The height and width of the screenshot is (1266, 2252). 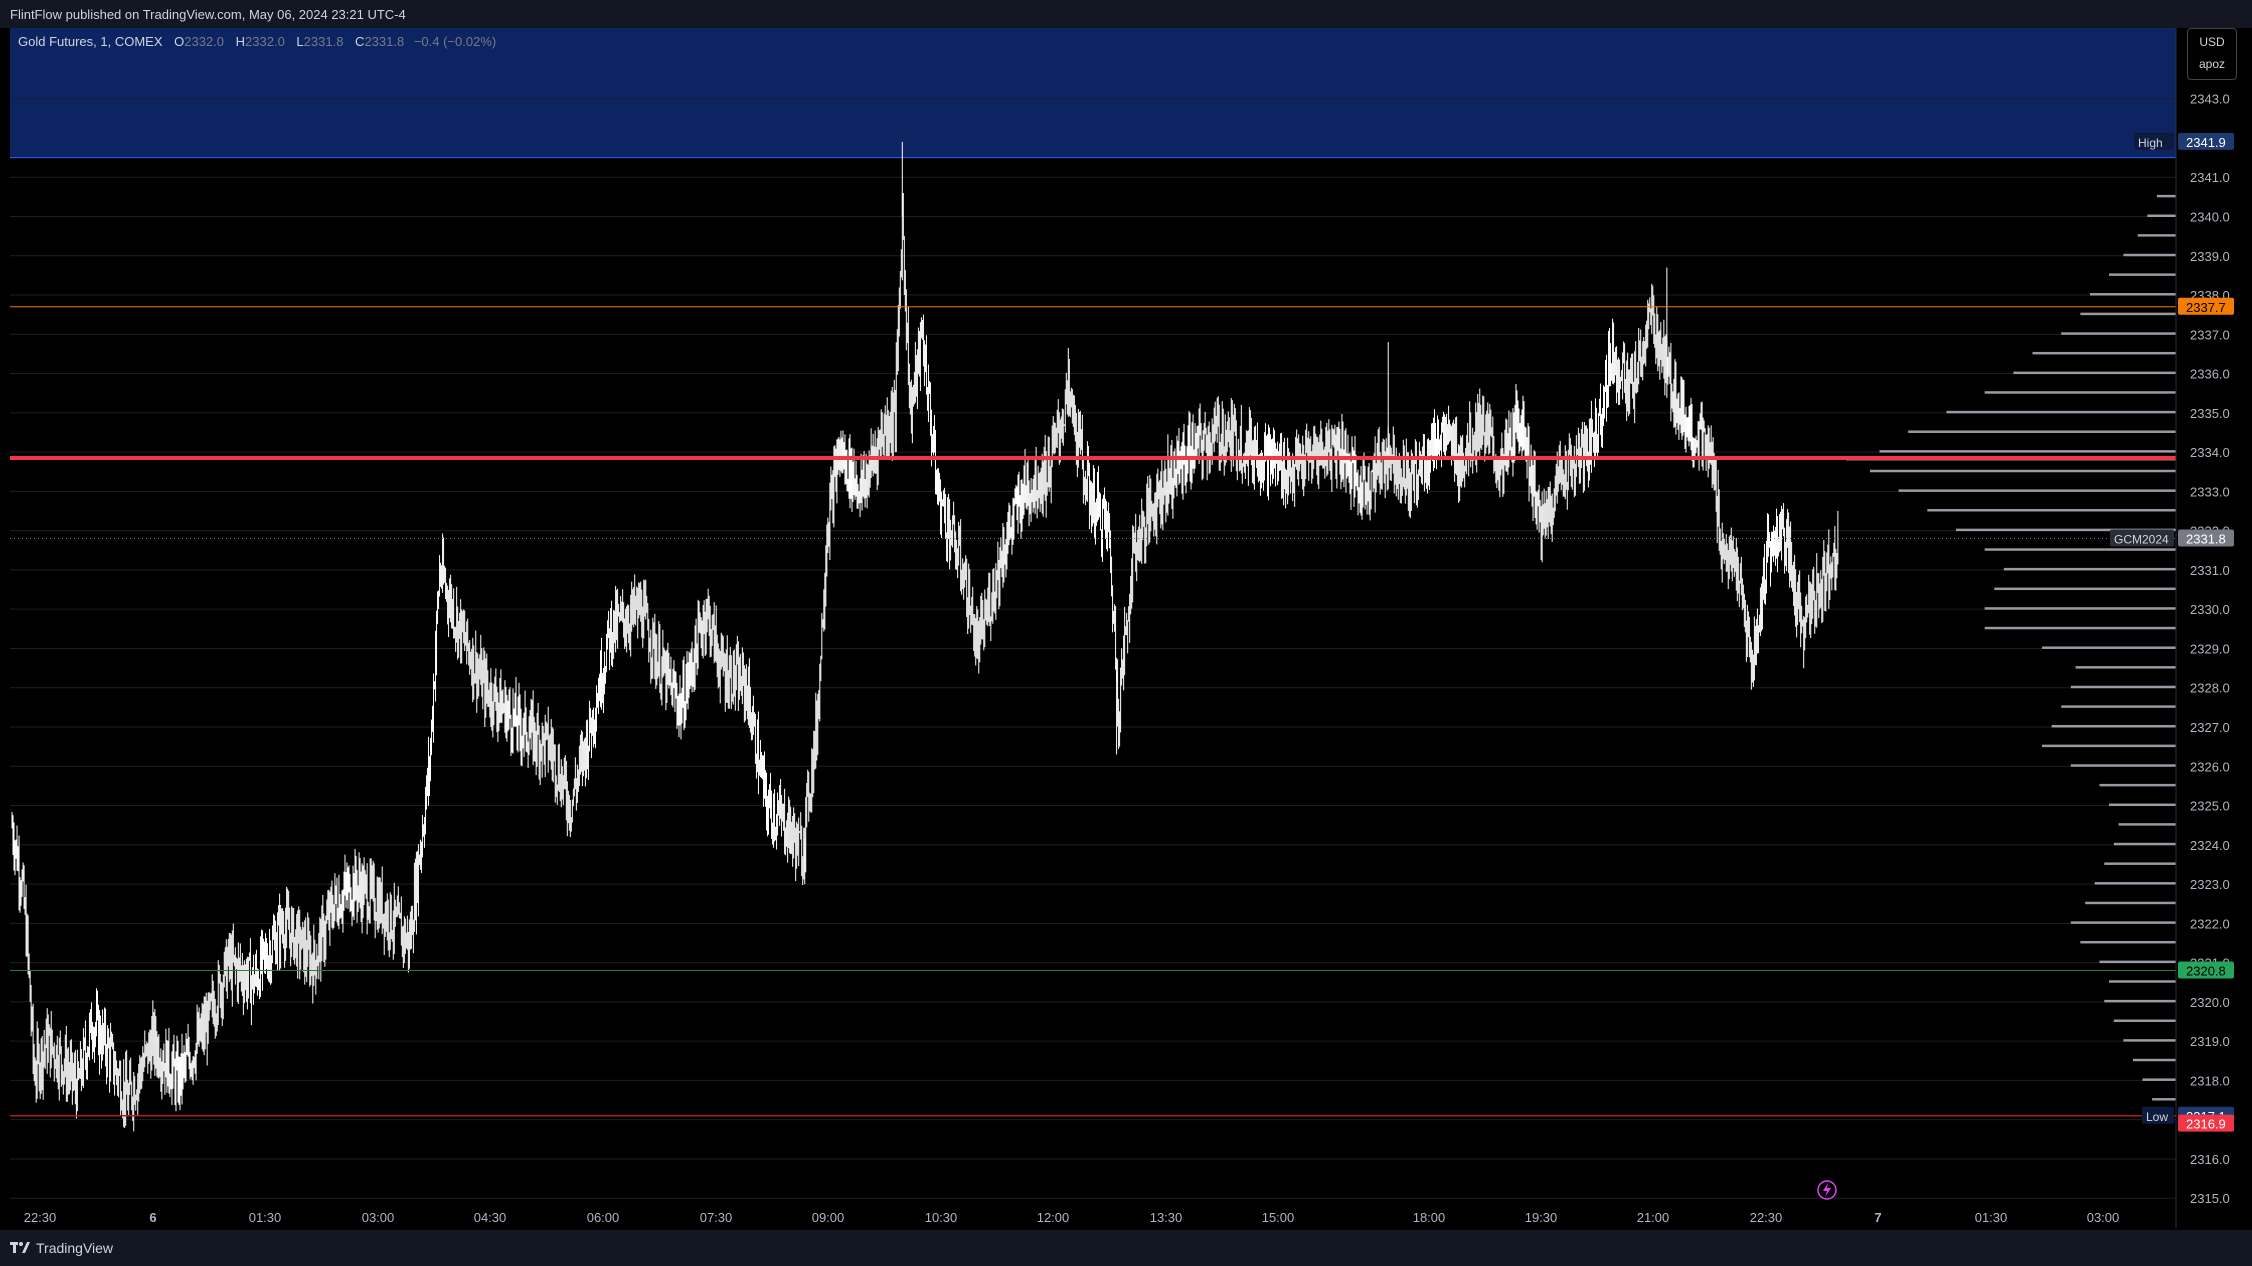 I want to click on price-label: 2316.9, so click(x=2206, y=1124).